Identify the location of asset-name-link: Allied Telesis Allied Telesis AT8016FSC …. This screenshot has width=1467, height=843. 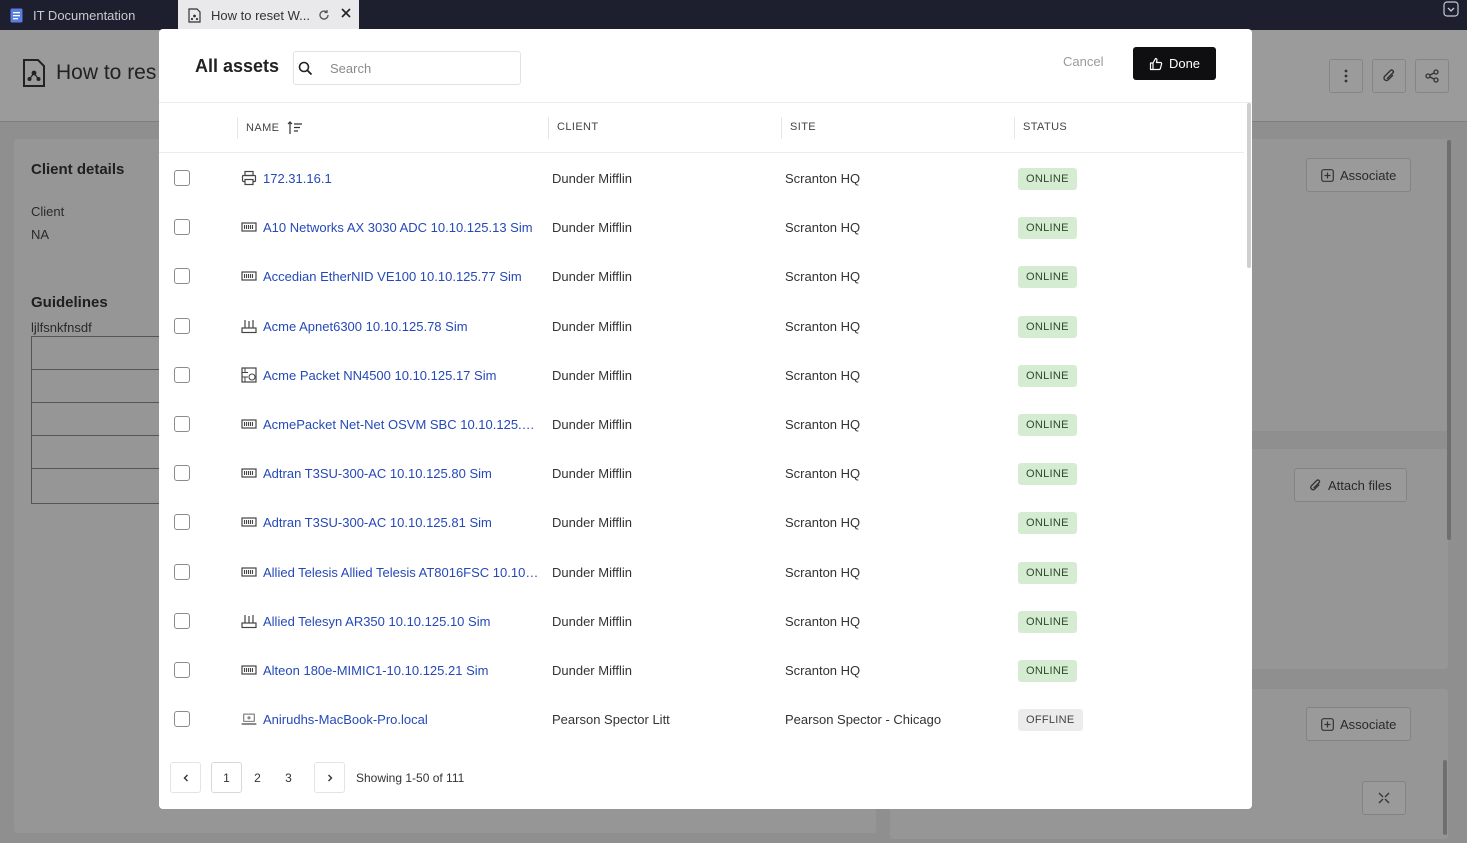
(401, 572).